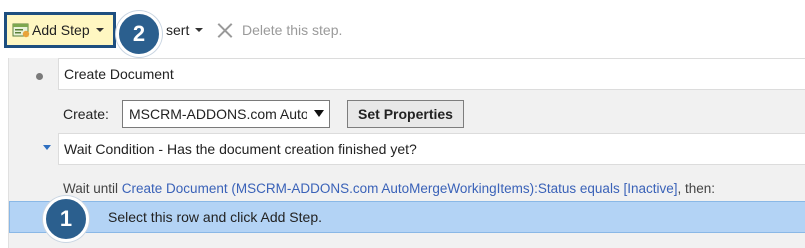 This screenshot has width=805, height=248. What do you see at coordinates (225, 30) in the screenshot?
I see `close-icon` at bounding box center [225, 30].